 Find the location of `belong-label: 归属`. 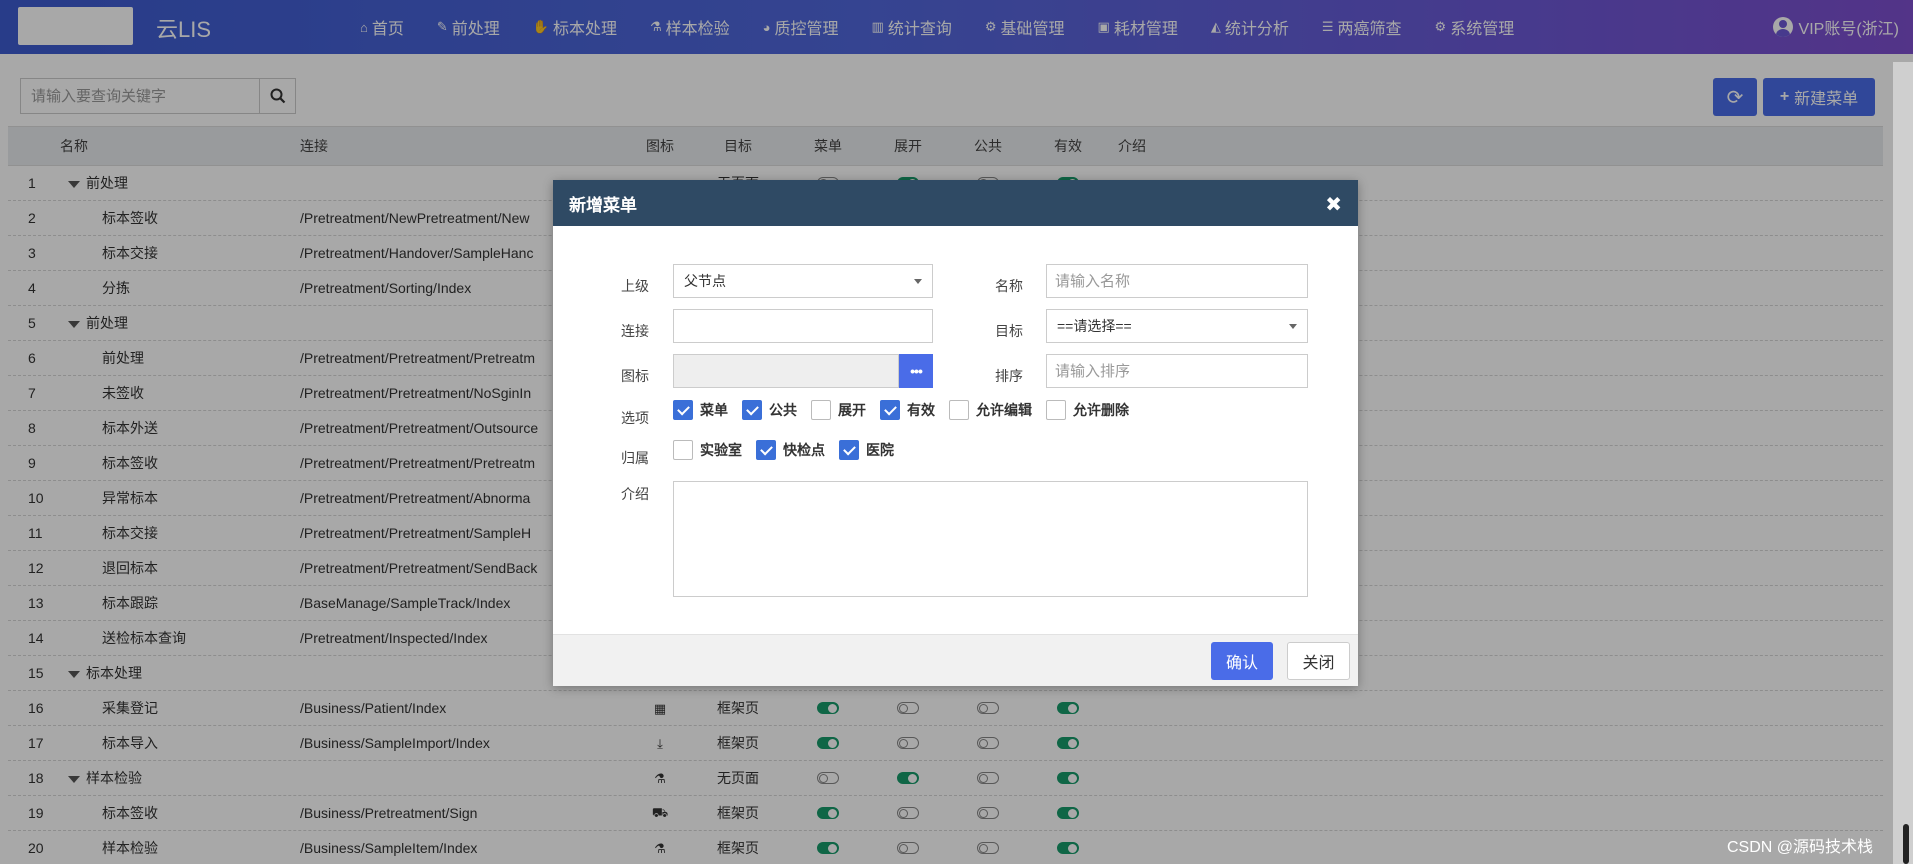

belong-label: 归属 is located at coordinates (635, 458).